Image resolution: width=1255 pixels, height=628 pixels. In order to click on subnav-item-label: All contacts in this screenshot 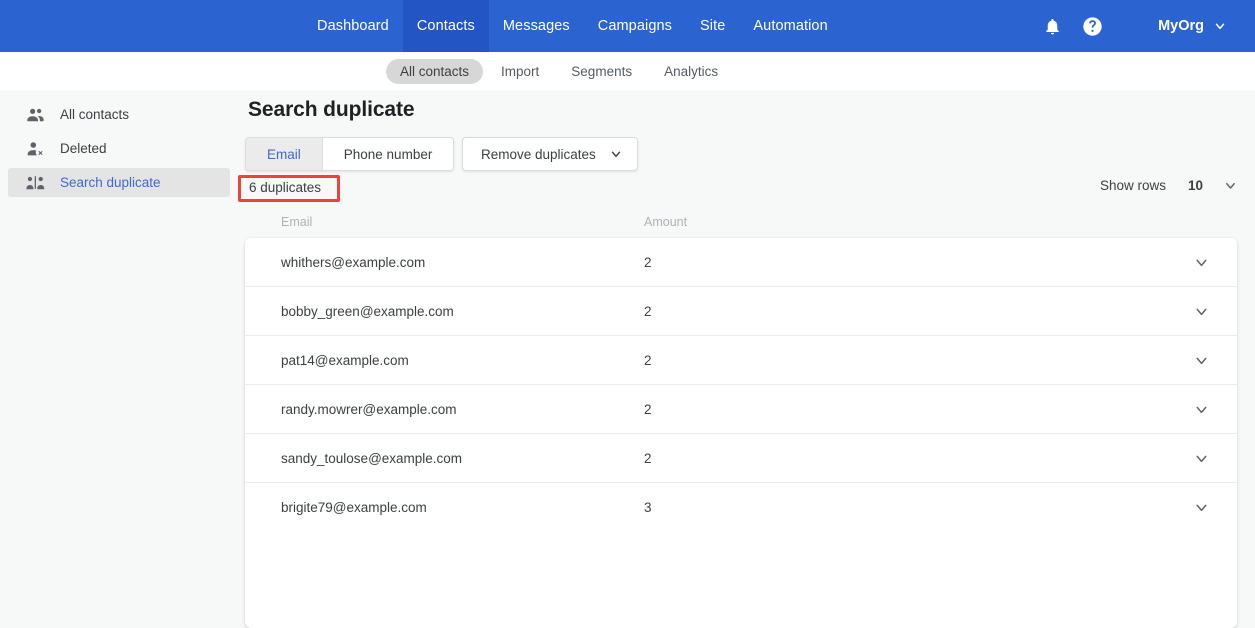, I will do `click(435, 71)`.